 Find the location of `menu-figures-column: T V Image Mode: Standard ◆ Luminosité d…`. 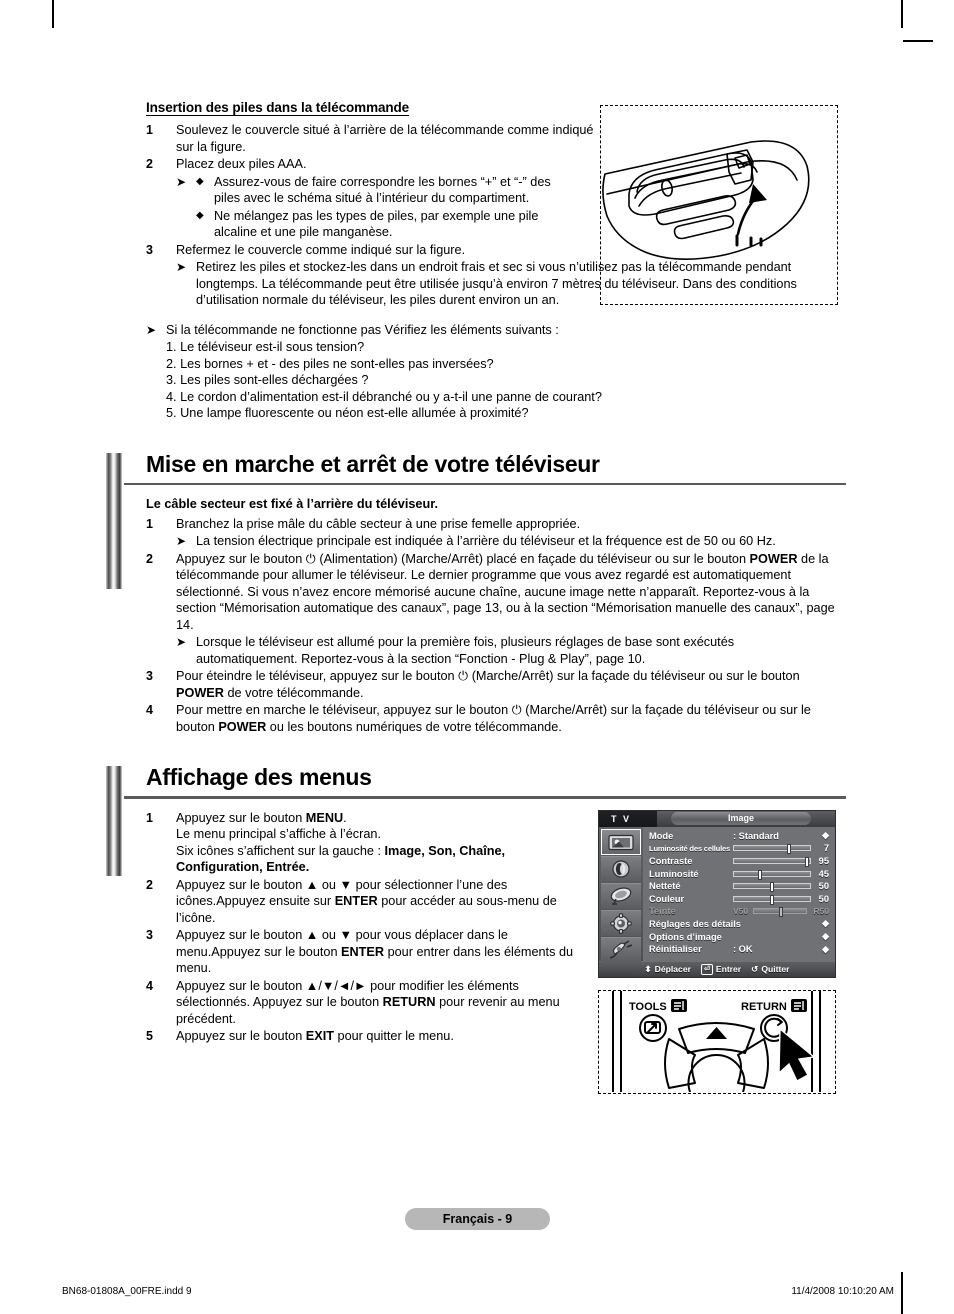

menu-figures-column: T V Image Mode: Standard ◆ Luminosité d… is located at coordinates (722, 951).